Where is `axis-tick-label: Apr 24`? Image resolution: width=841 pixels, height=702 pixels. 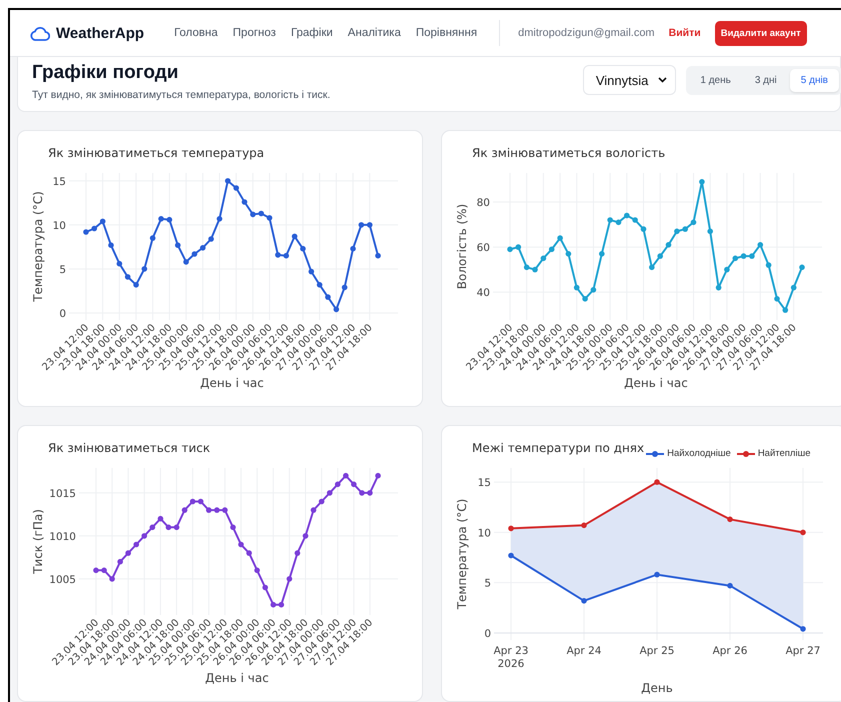 axis-tick-label: Apr 24 is located at coordinates (584, 651).